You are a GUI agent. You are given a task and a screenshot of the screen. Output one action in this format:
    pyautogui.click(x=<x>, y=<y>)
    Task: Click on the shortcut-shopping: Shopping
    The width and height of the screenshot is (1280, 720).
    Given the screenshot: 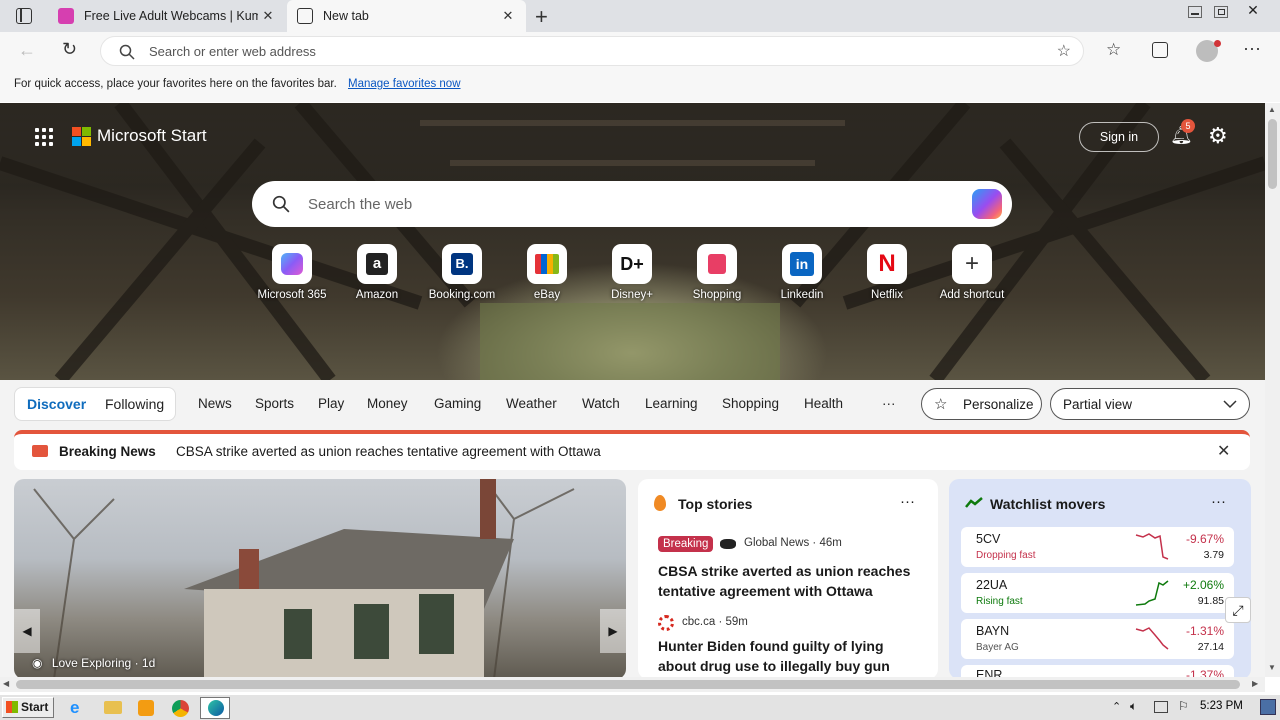 What is the action you would take?
    pyautogui.click(x=717, y=272)
    